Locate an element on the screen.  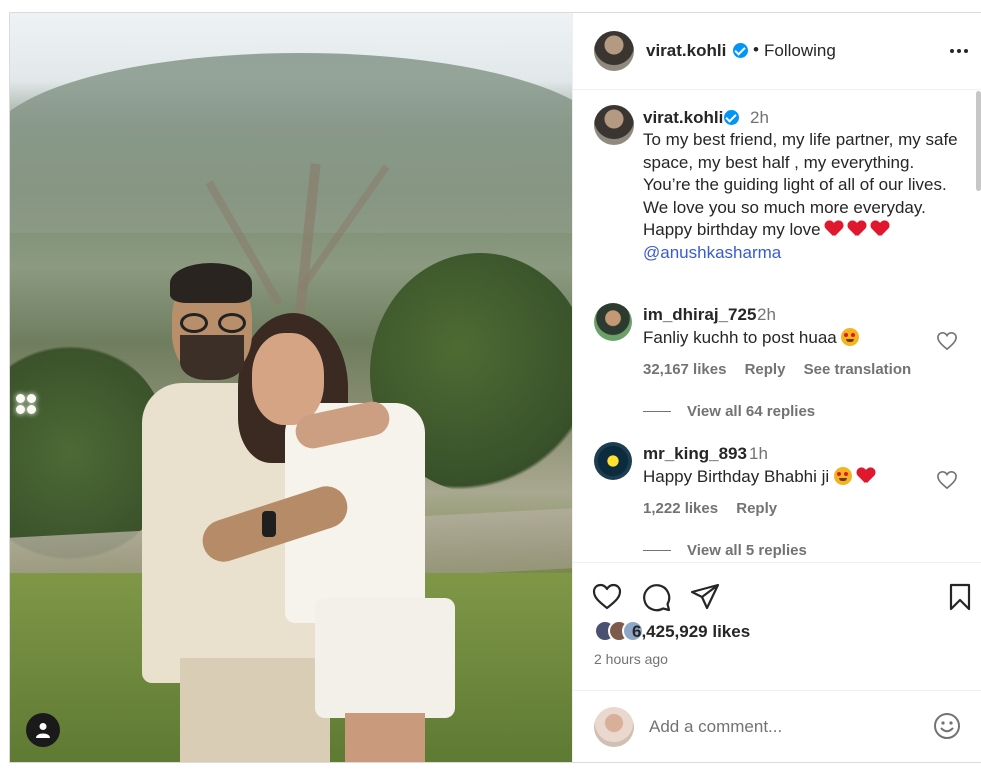
view-replies-button: View all 64 replies is located at coordinates (729, 411).